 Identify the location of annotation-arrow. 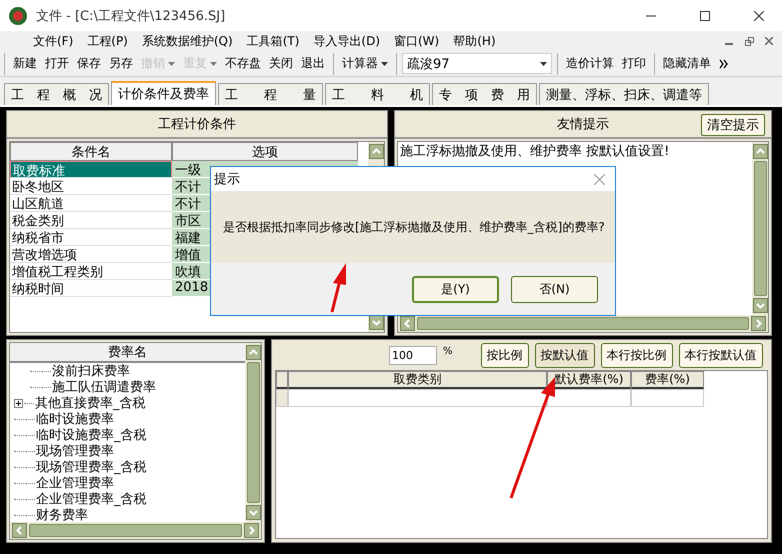
(338, 287).